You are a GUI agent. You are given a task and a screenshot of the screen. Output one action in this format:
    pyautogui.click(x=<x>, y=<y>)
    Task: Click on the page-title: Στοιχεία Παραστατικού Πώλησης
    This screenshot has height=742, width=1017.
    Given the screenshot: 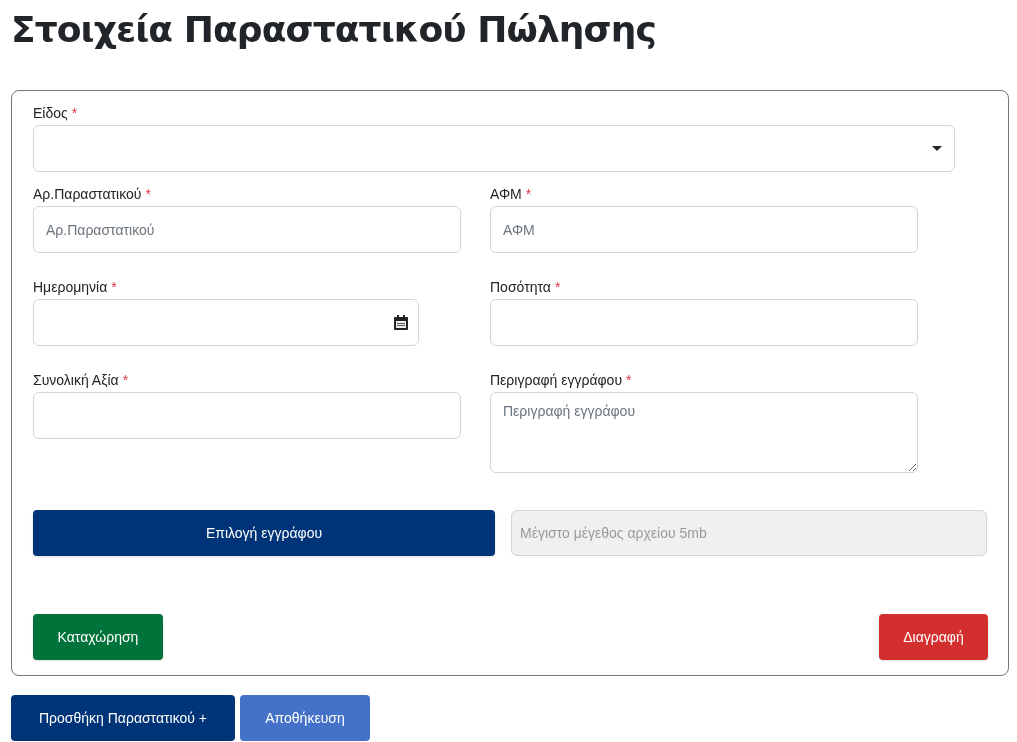 What is the action you would take?
    pyautogui.click(x=334, y=30)
    